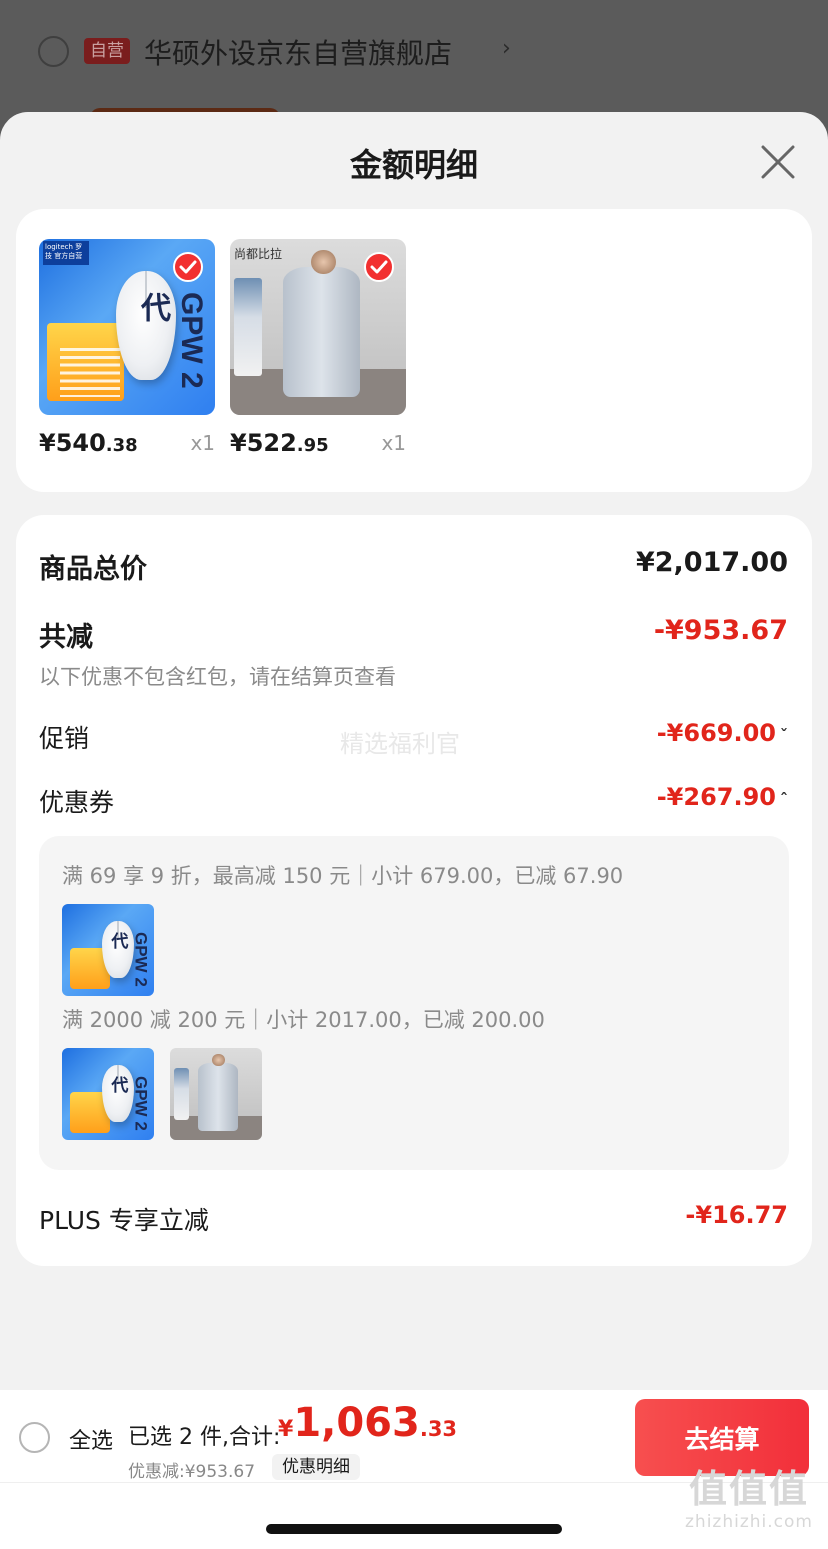  What do you see at coordinates (749, 1522) in the screenshot?
I see `site-watermark-domain: zhizhizhi.com` at bounding box center [749, 1522].